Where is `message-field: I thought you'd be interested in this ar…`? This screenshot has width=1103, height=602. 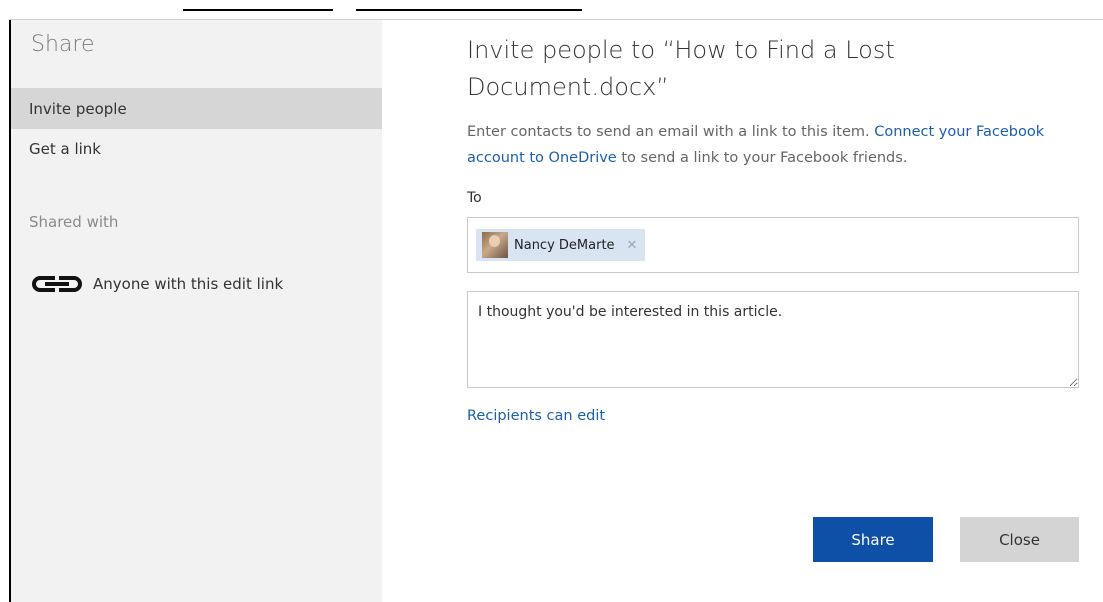 message-field: I thought you'd be interested in this ar… is located at coordinates (773, 339).